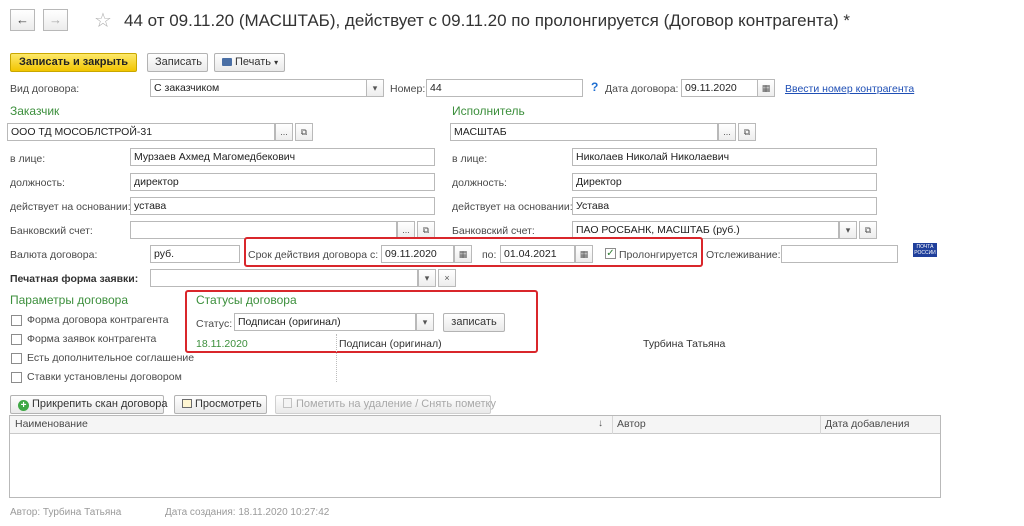  I want to click on status-dropdown: ▾, so click(425, 322).